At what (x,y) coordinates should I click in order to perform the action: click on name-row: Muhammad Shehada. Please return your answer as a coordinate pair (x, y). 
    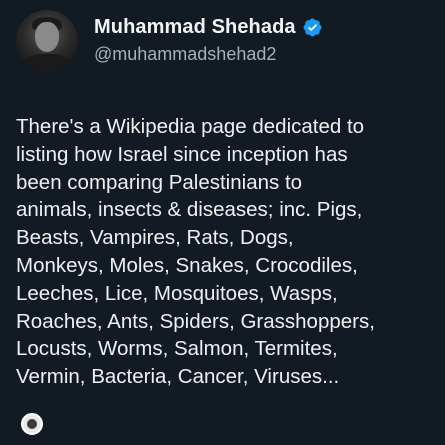
    Looking at the image, I should click on (208, 27).